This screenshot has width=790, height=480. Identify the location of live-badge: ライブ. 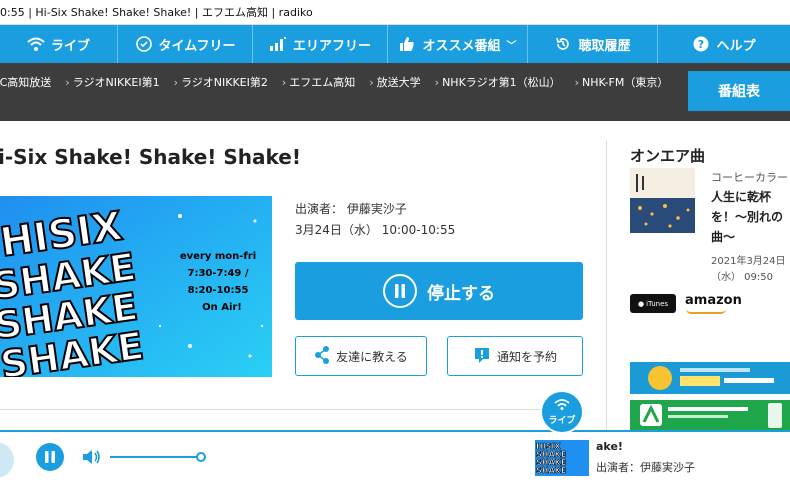
(562, 412).